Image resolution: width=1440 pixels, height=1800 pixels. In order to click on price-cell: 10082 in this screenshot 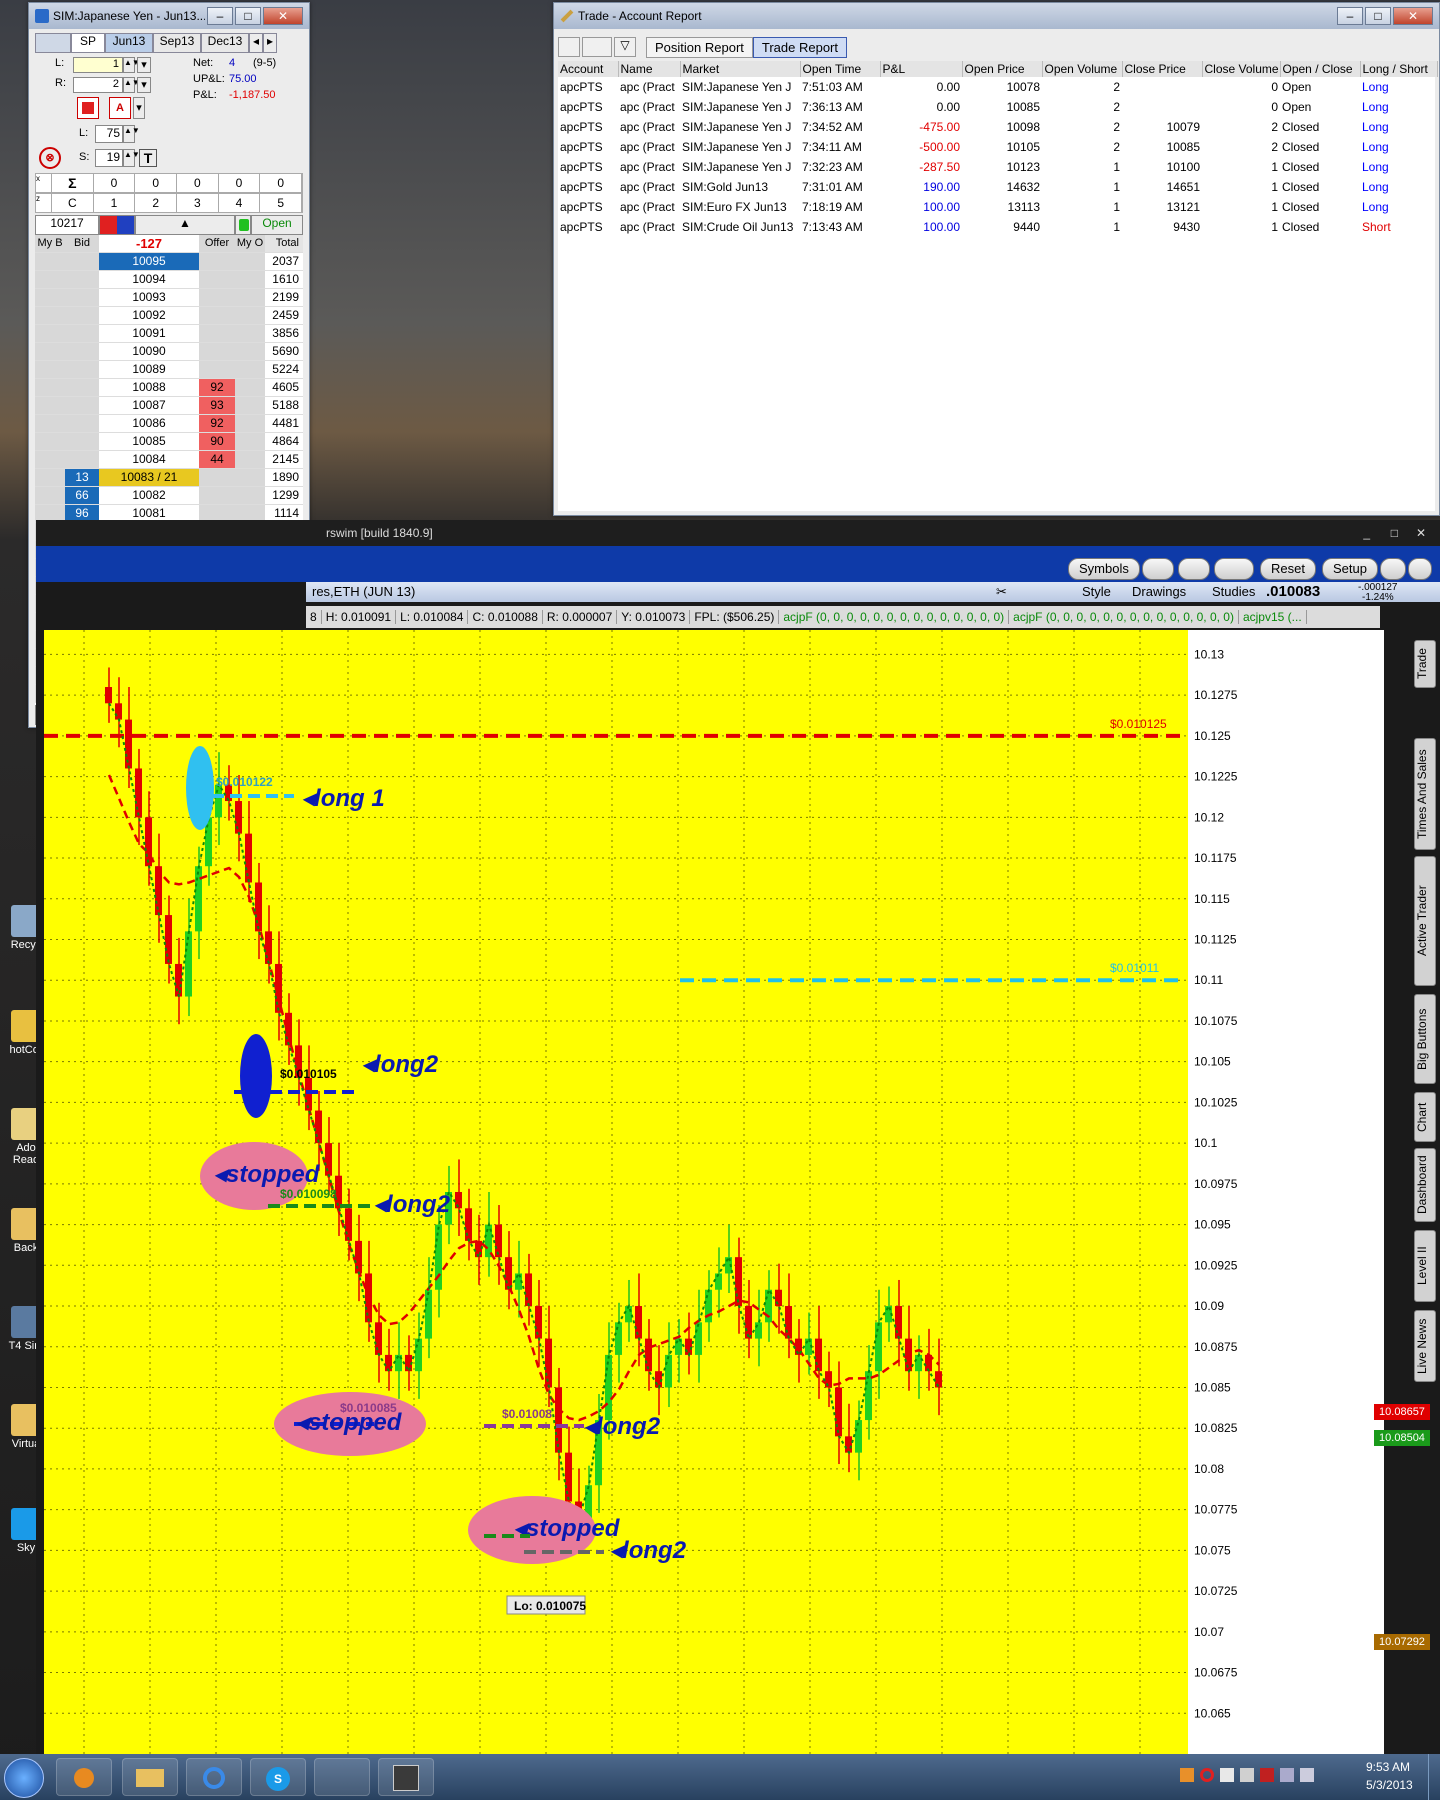, I will do `click(149, 495)`.